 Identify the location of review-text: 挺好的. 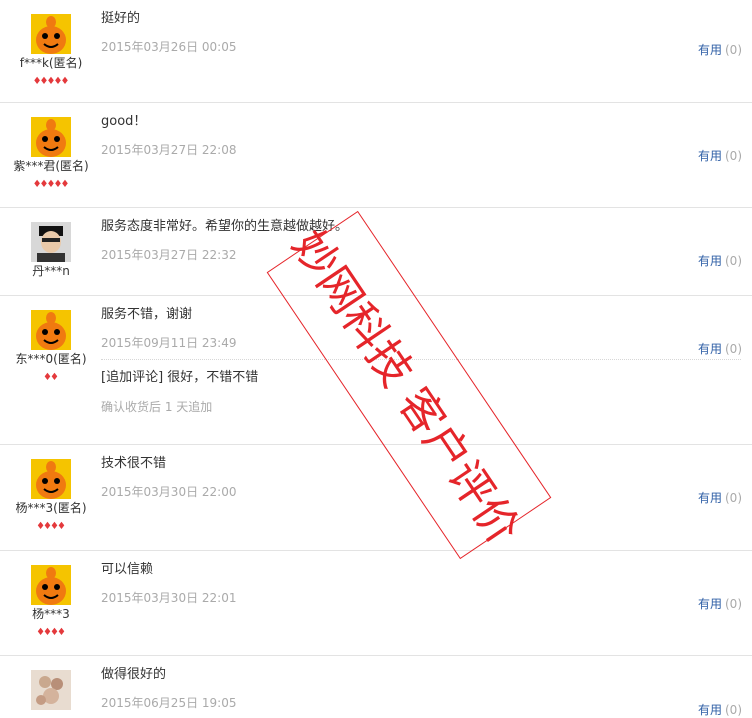
(121, 18).